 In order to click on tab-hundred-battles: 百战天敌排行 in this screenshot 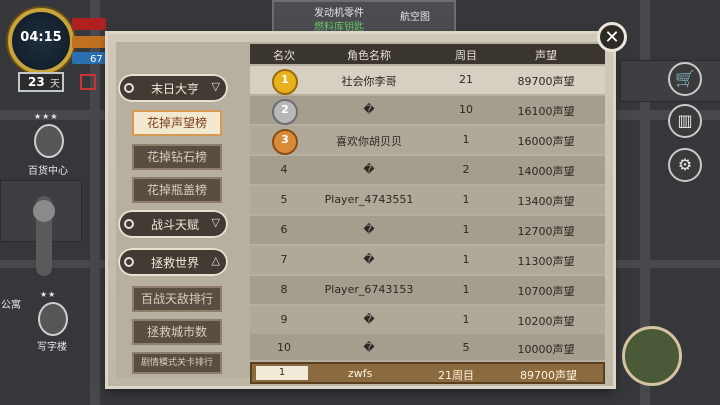, I will do `click(177, 299)`.